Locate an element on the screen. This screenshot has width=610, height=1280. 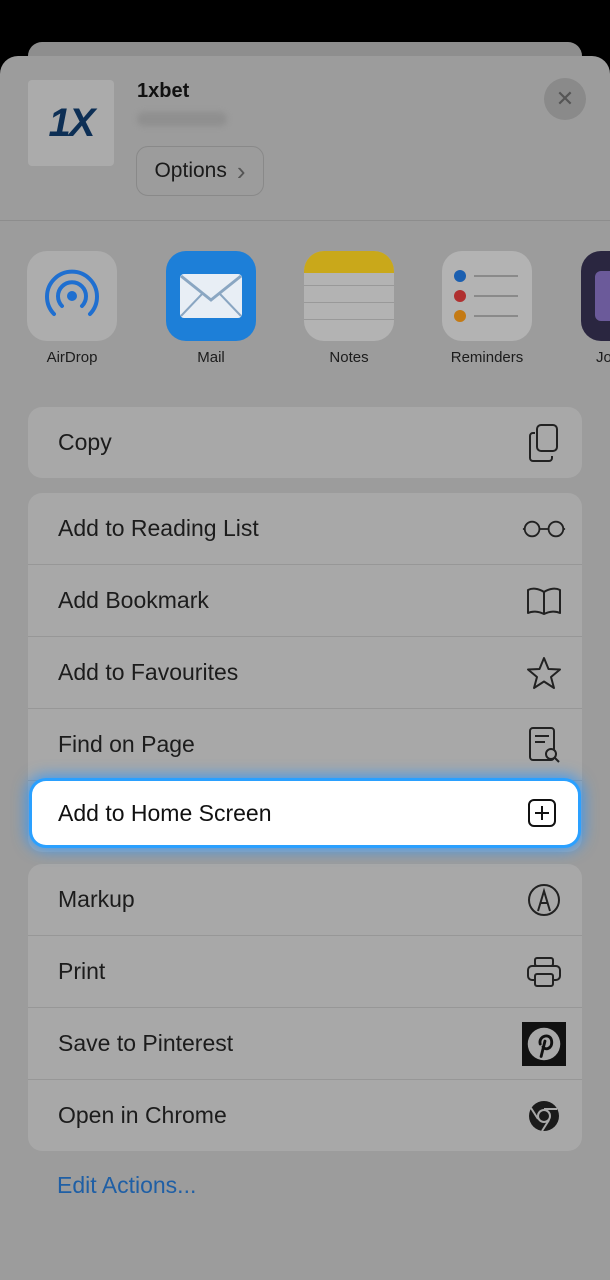
airdrop-icon is located at coordinates (72, 296).